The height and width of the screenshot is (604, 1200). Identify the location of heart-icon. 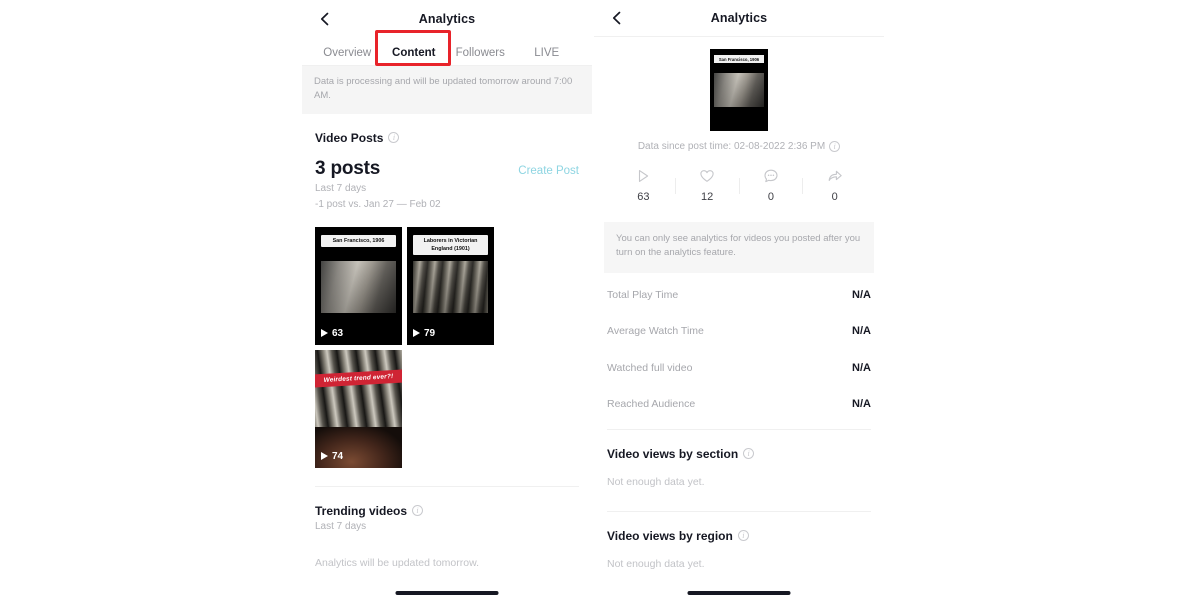
(707, 176).